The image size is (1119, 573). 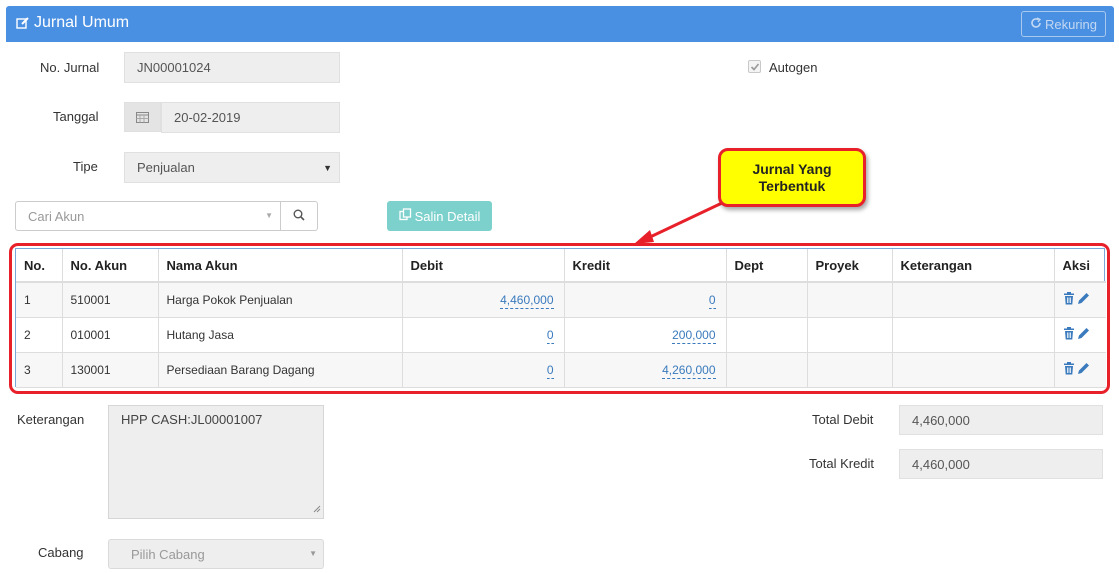 What do you see at coordinates (973, 266) in the screenshot?
I see `col-header-keterangan: Keterangan` at bounding box center [973, 266].